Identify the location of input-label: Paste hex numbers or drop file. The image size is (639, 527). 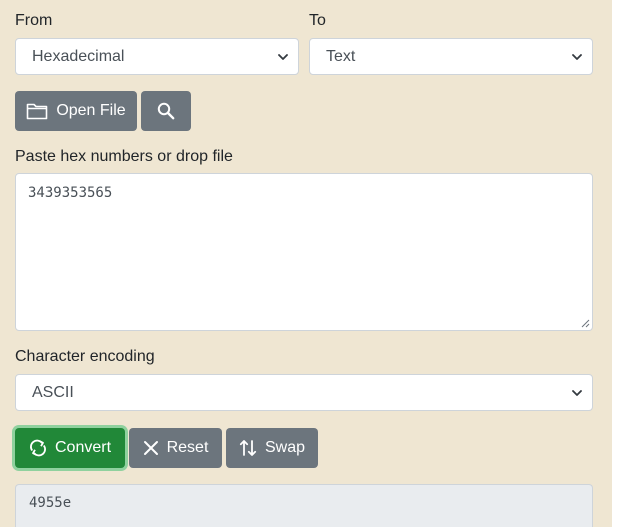
(124, 156).